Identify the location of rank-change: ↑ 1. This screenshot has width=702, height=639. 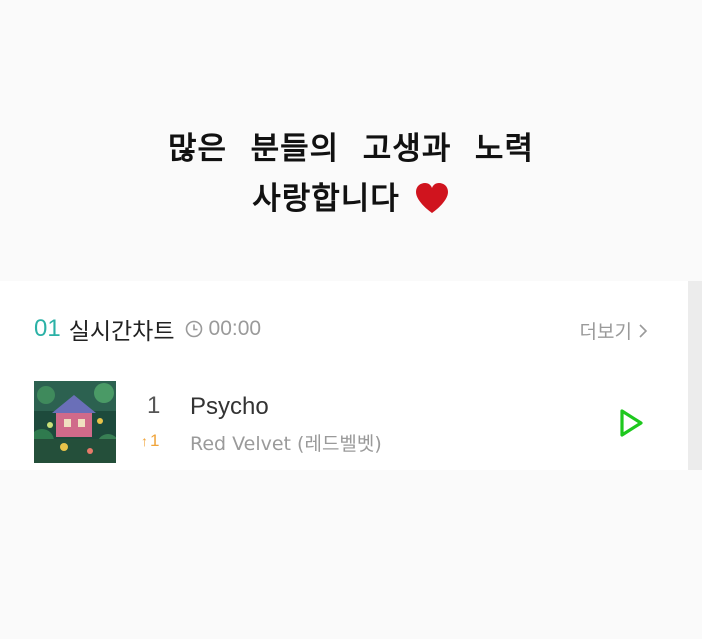
(150, 441).